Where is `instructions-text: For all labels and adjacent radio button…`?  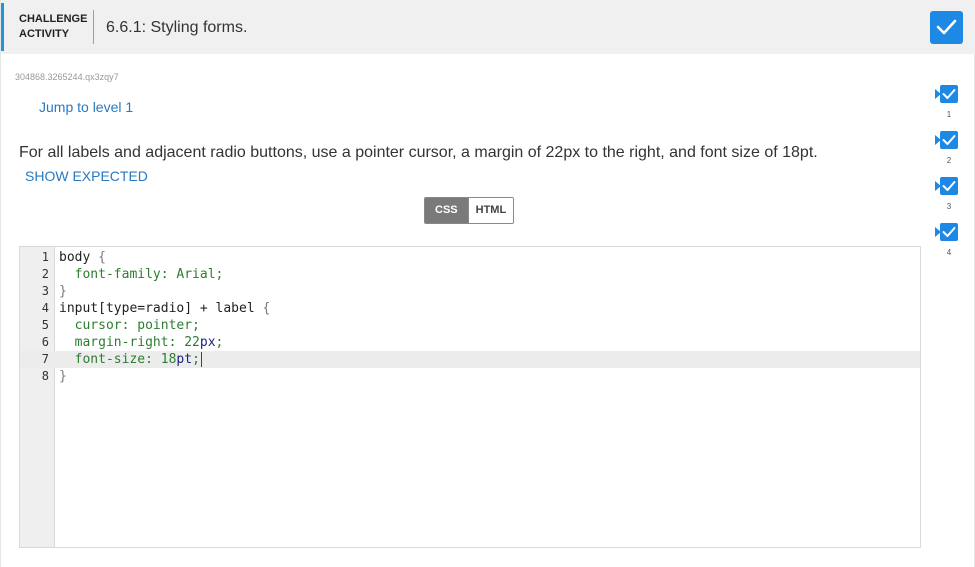 instructions-text: For all labels and adjacent radio button… is located at coordinates (418, 152).